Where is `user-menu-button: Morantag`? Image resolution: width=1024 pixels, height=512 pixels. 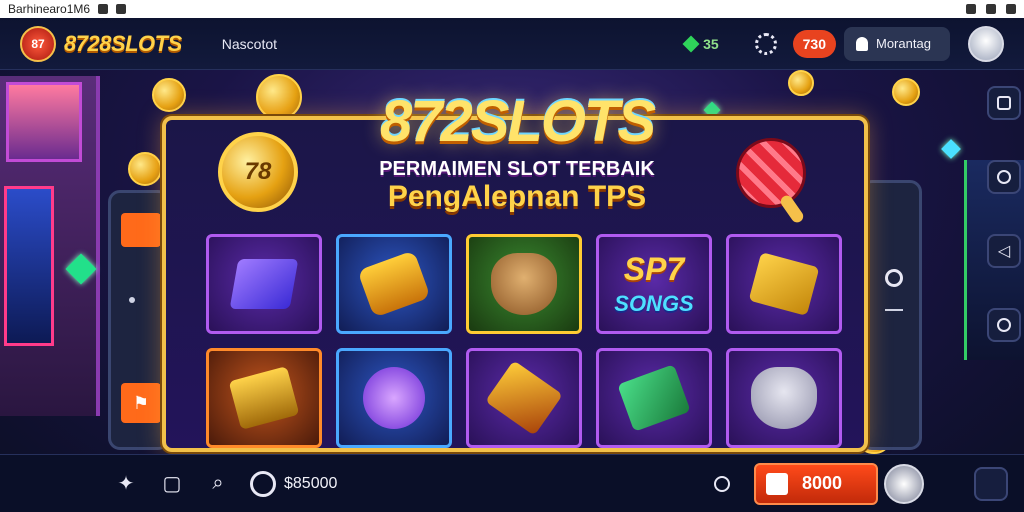
user-menu-button: Morantag is located at coordinates (897, 43).